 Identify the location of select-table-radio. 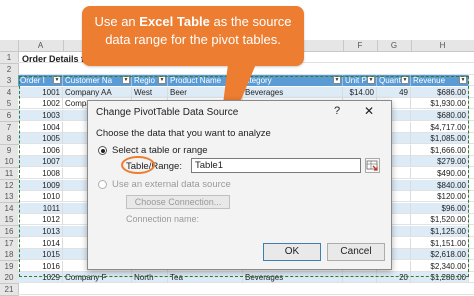
(102, 150).